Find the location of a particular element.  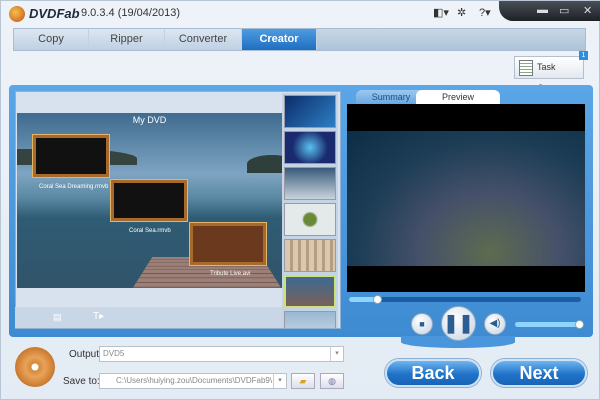

video-frame is located at coordinates (466, 198).